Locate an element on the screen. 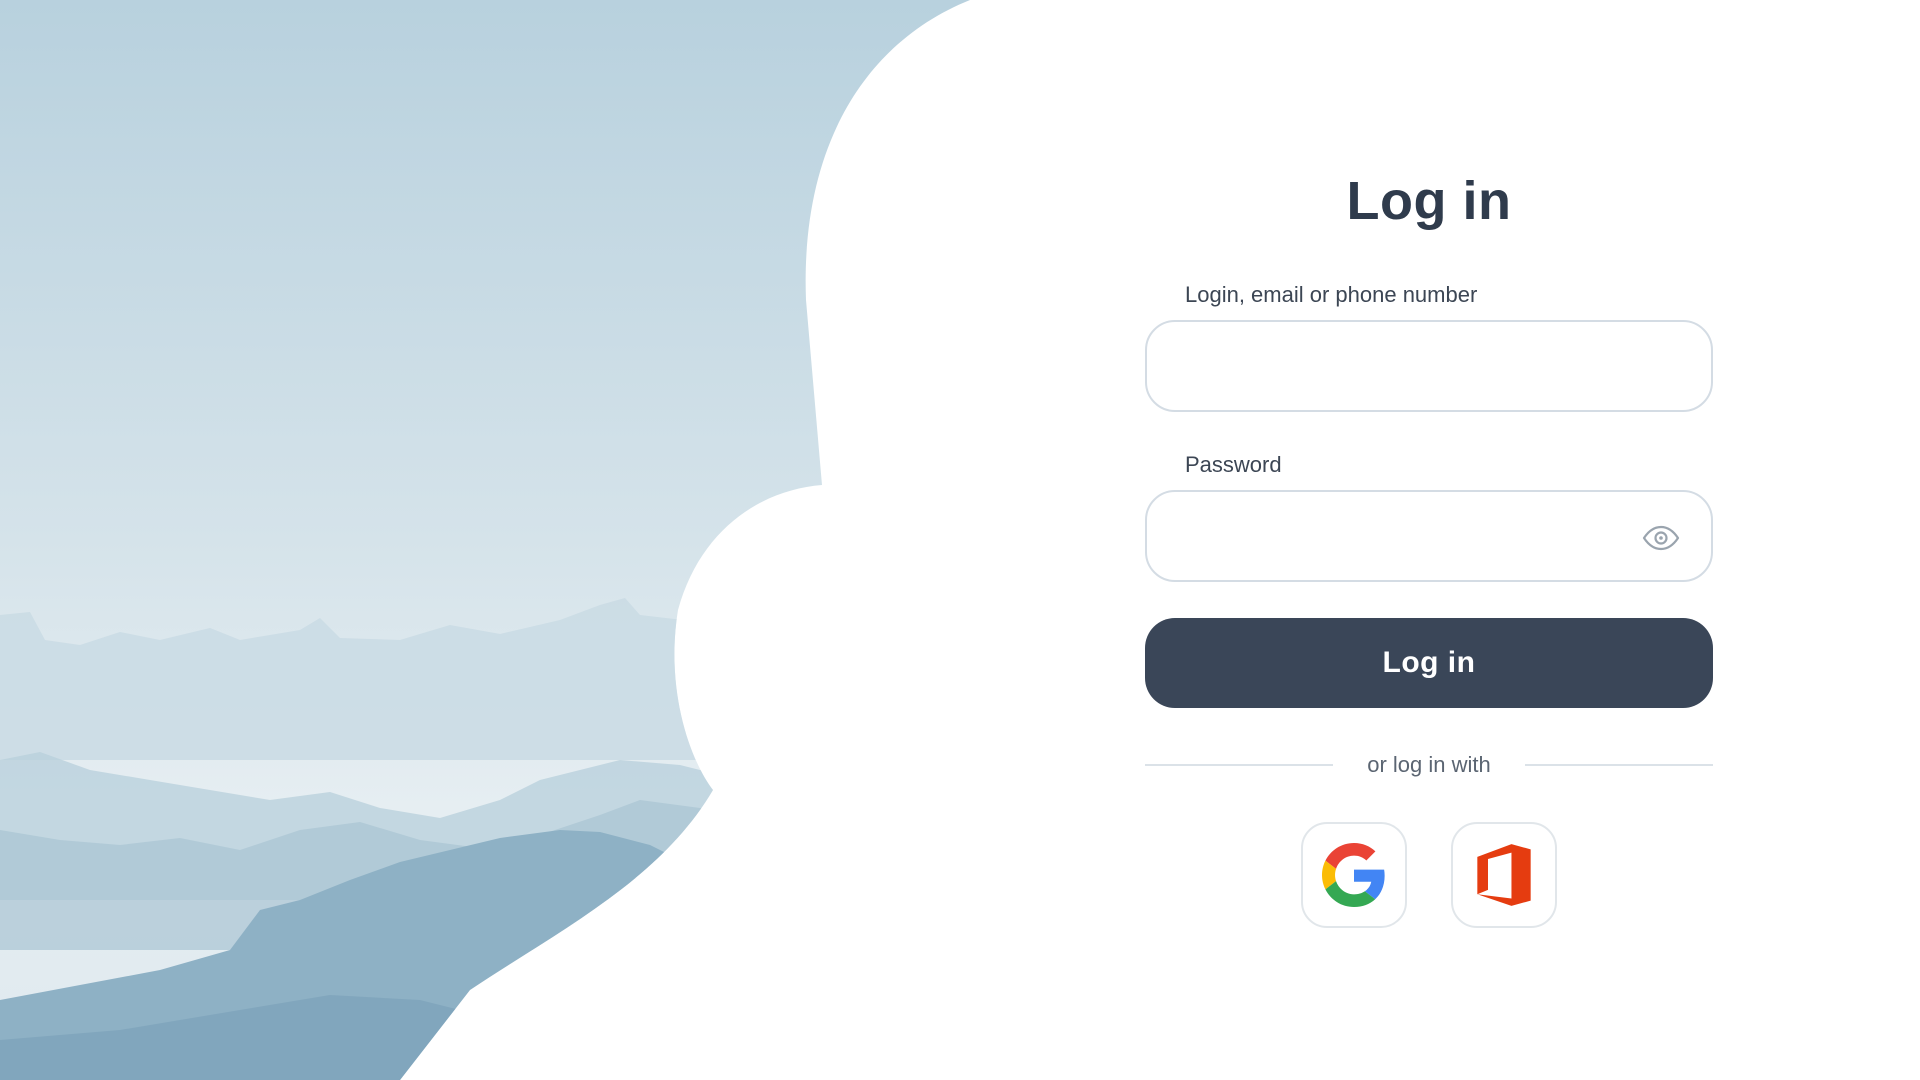 The width and height of the screenshot is (1920, 1080). social-login-buttons is located at coordinates (1429, 875).